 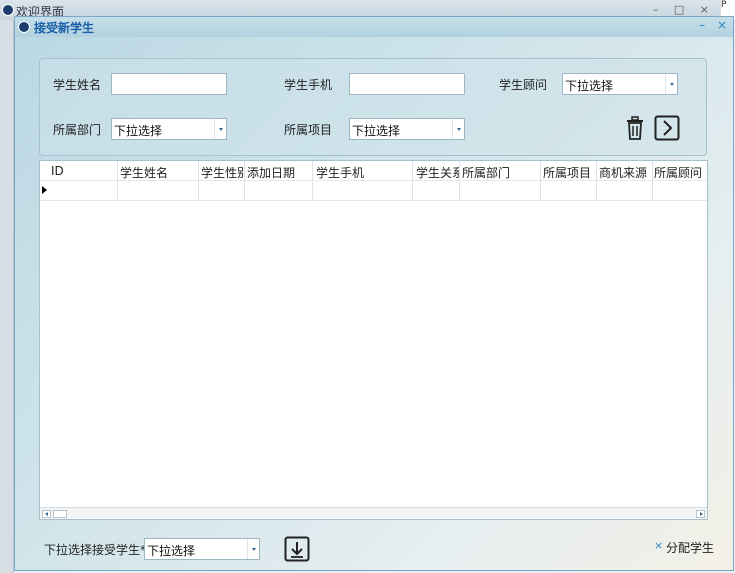 What do you see at coordinates (376, 131) in the screenshot?
I see `project-dropdown-value: 下拉选择` at bounding box center [376, 131].